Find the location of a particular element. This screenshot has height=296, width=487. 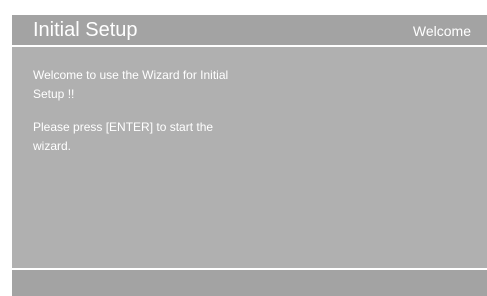

wizard-header: Initial Setup Welcome is located at coordinates (249, 30).